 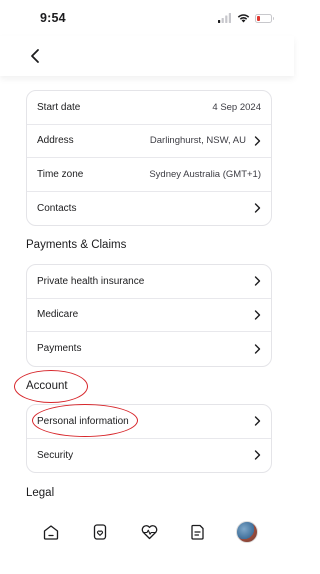 I want to click on row-label: Private health insurance, so click(x=91, y=281).